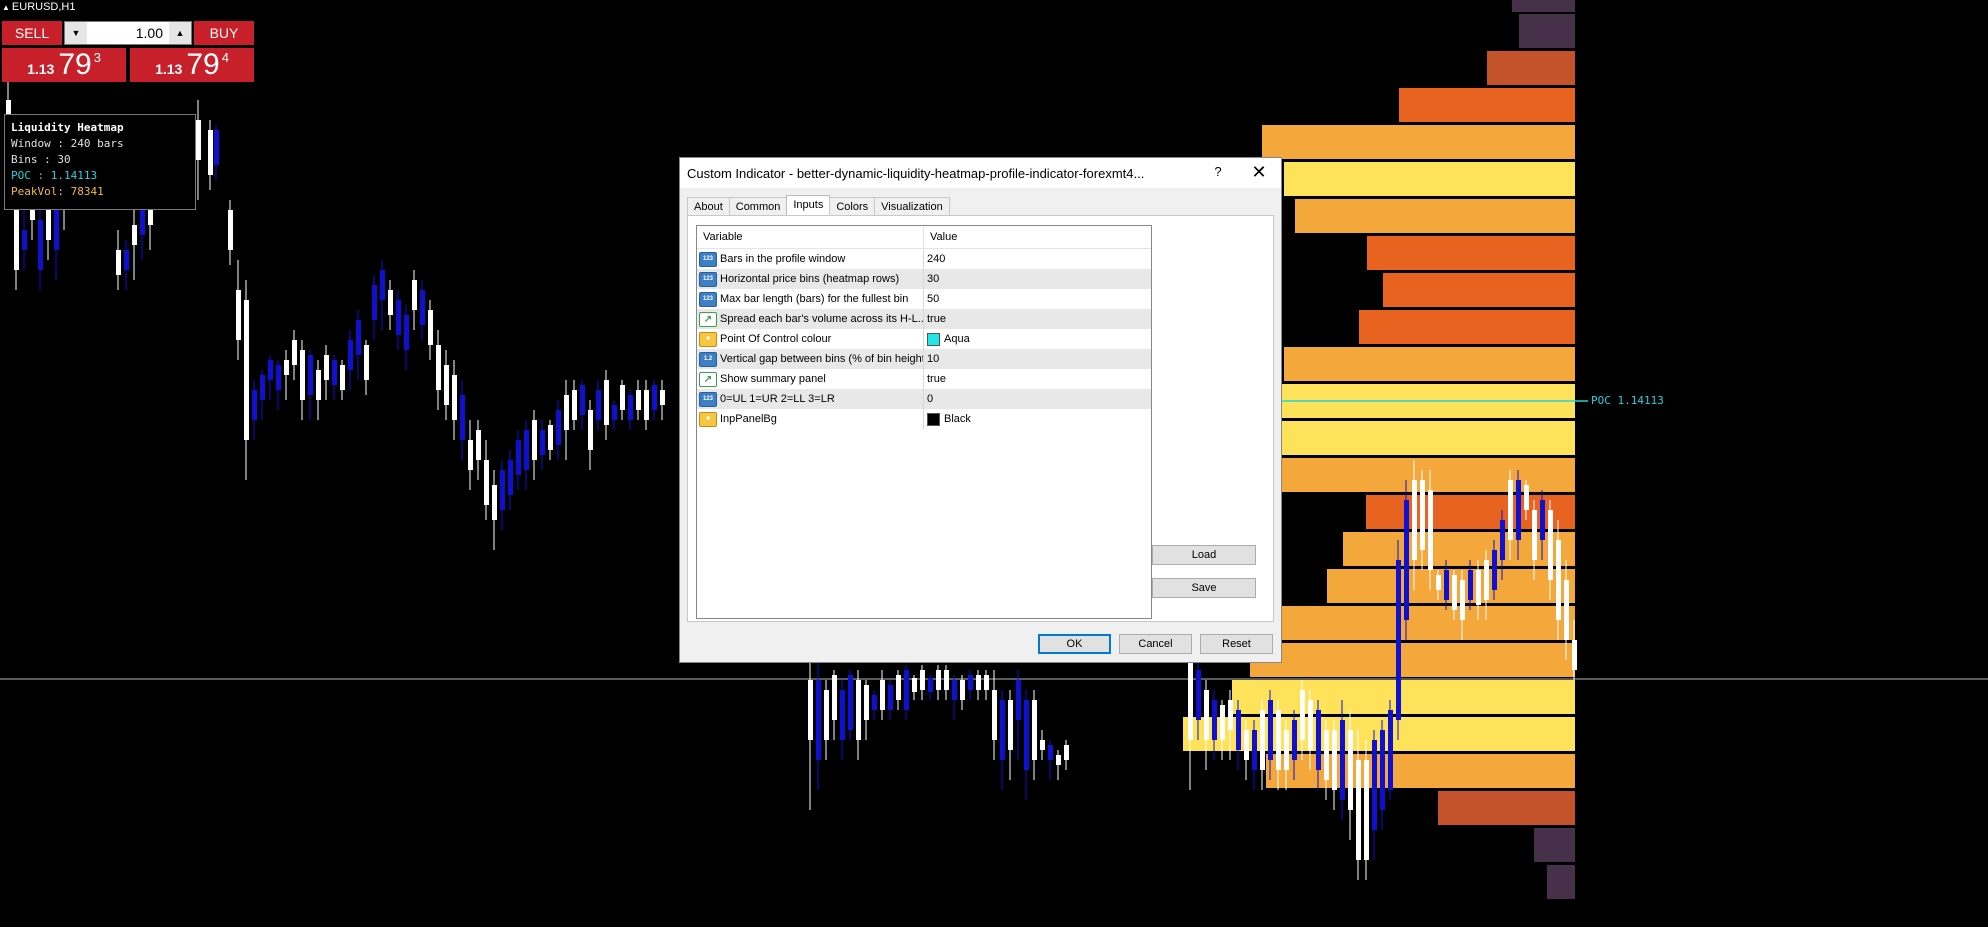 Image resolution: width=1988 pixels, height=927 pixels. I want to click on input-row: ■ Point Of Control colour Aqua, so click(924, 339).